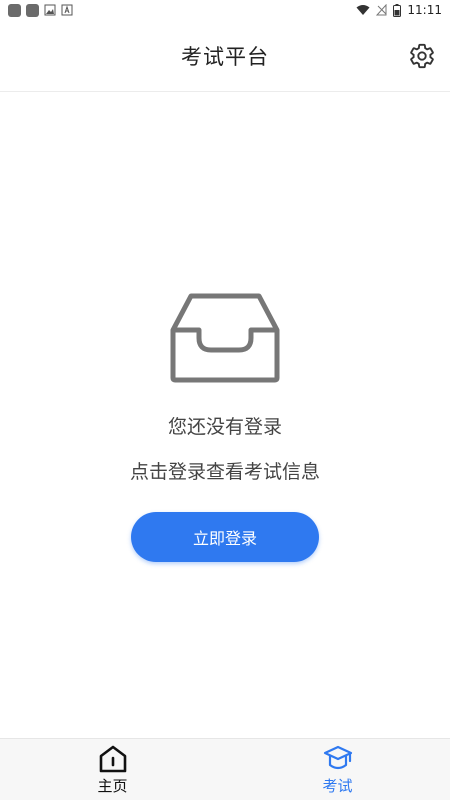 This screenshot has height=800, width=450. Describe the element at coordinates (337, 769) in the screenshot. I see `nav-item-exam: 考试` at that location.